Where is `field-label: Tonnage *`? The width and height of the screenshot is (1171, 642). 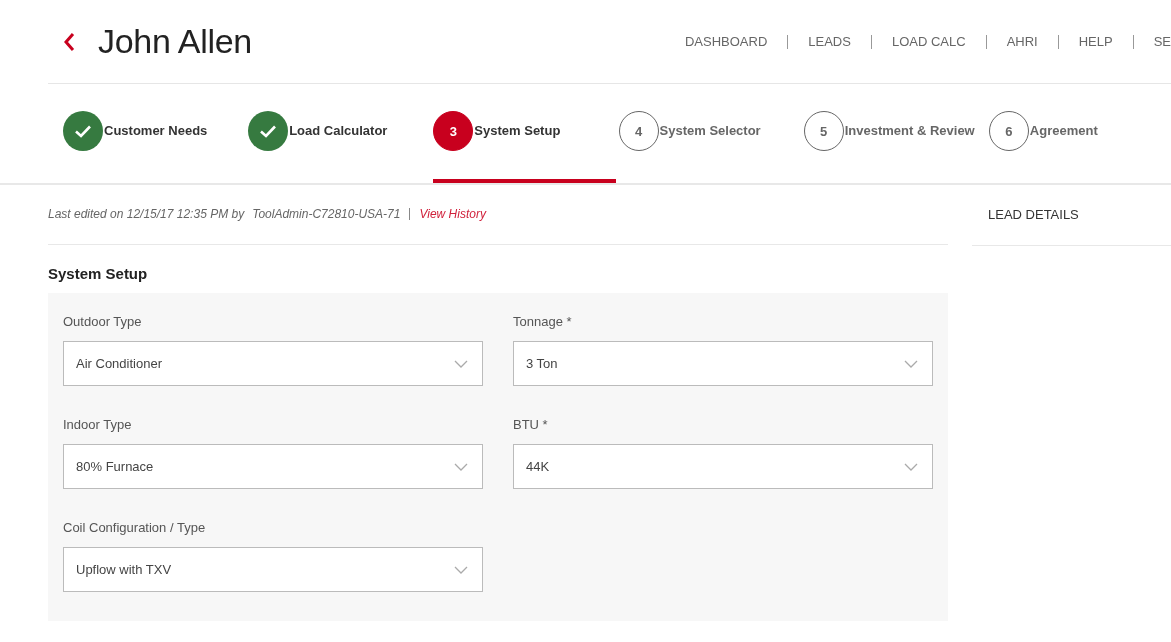 field-label: Tonnage * is located at coordinates (542, 322).